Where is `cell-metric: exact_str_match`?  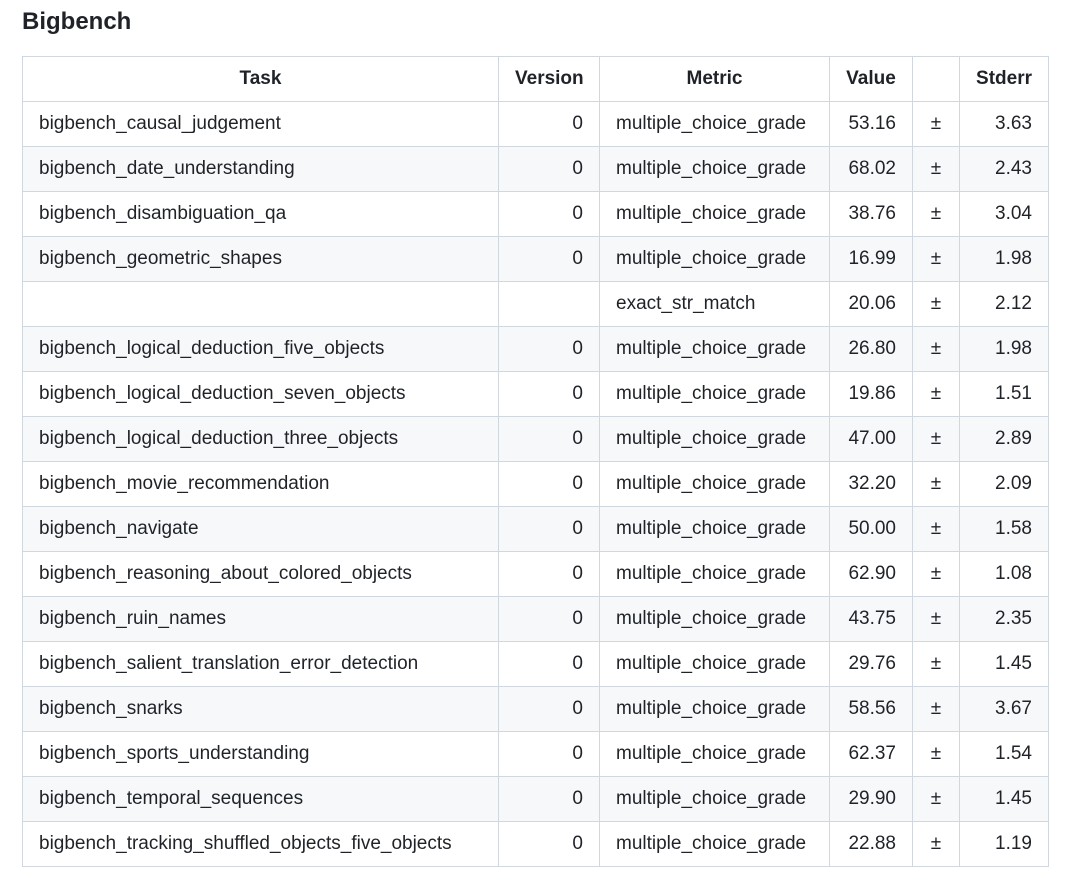
cell-metric: exact_str_match is located at coordinates (714, 304).